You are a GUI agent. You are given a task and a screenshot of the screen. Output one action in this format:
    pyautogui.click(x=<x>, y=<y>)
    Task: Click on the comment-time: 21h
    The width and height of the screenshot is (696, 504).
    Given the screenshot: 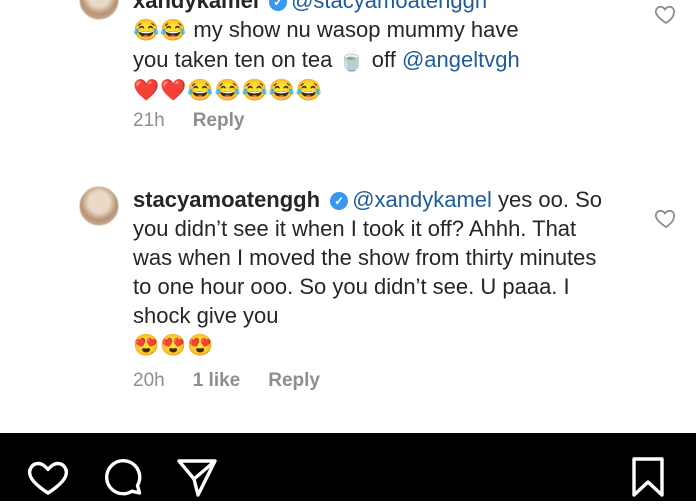 What is the action you would take?
    pyautogui.click(x=149, y=120)
    